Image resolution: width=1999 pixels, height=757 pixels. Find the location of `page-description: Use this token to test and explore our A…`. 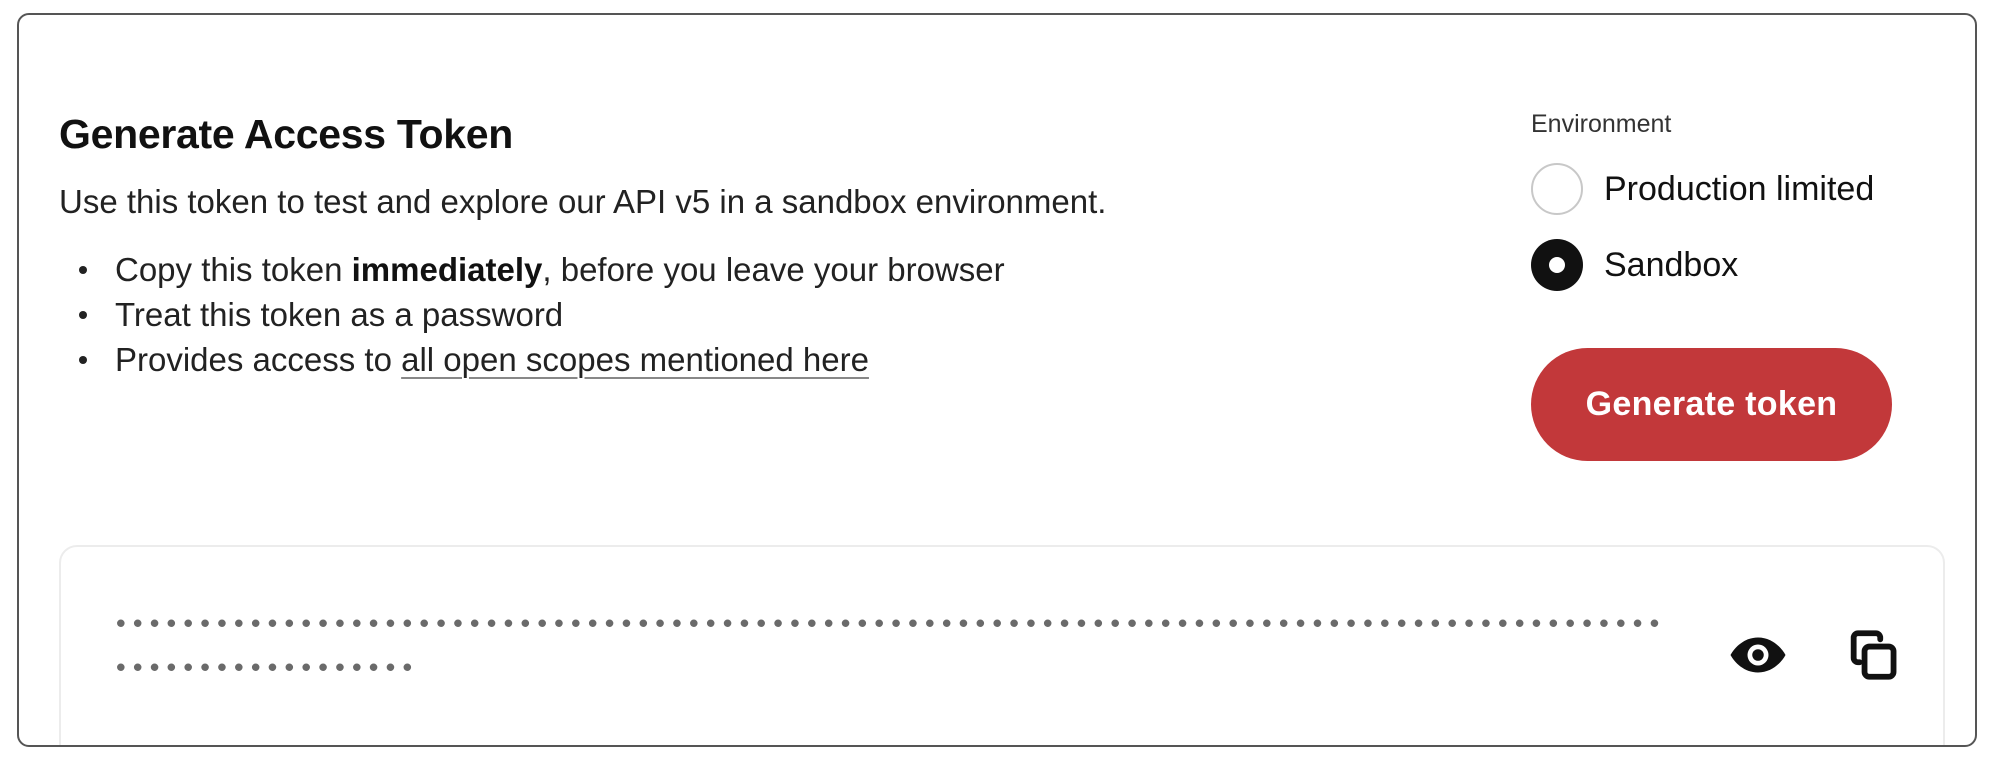

page-description: Use this token to test and explore our A… is located at coordinates (583, 201).